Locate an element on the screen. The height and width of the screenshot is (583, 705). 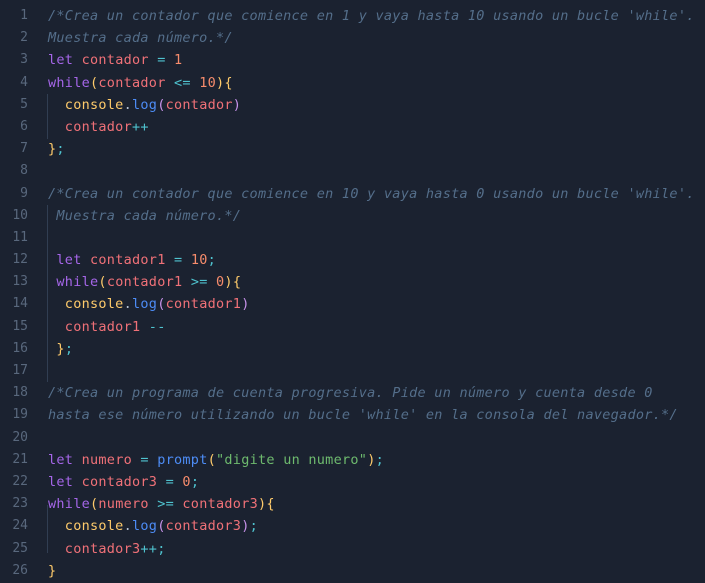
line-content: console.log(contador3); is located at coordinates (153, 526).